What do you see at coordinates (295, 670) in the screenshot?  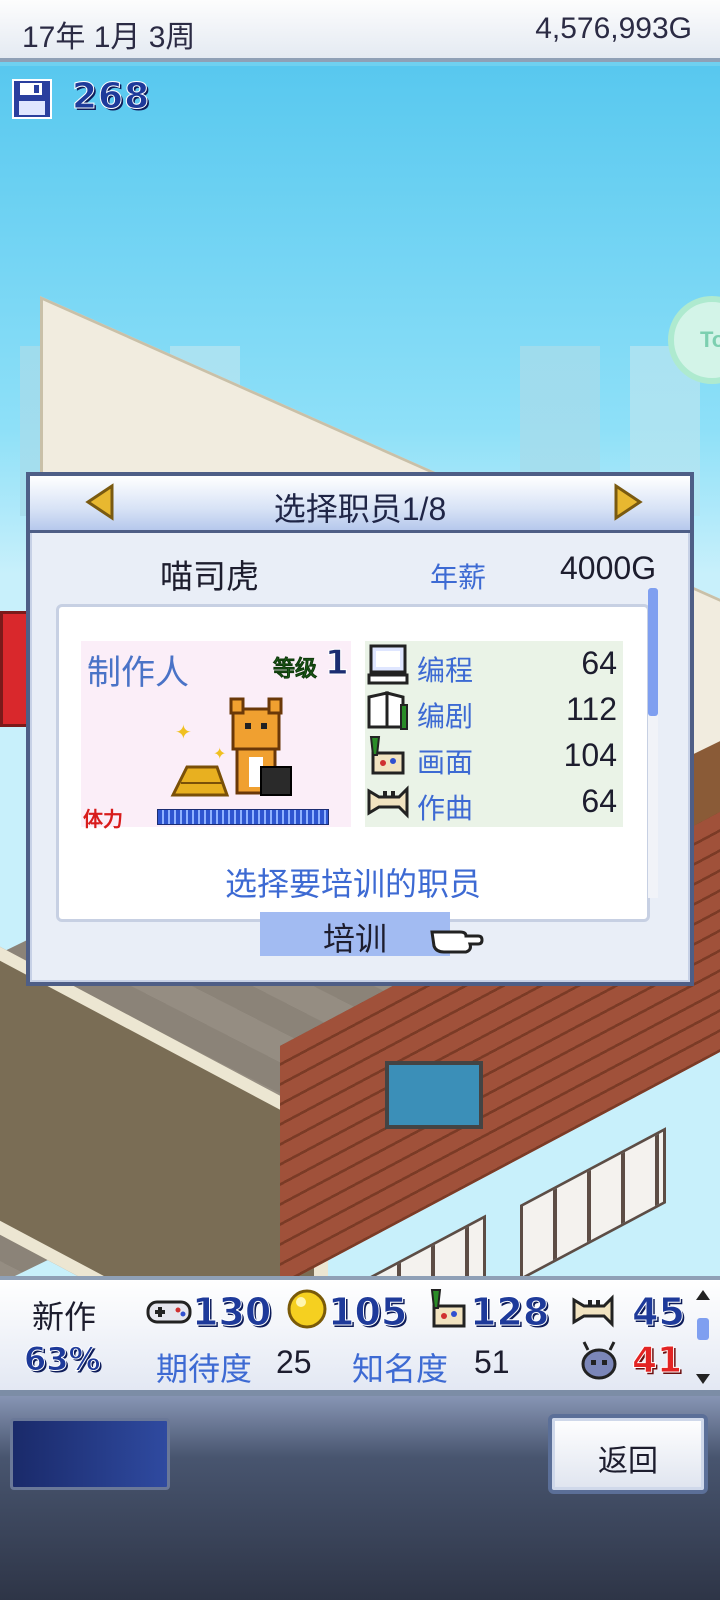 I see `level-label: 等级` at bounding box center [295, 670].